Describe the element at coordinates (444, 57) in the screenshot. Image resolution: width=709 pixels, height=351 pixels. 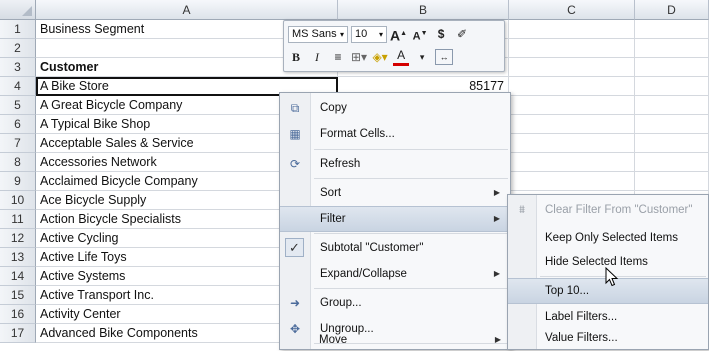
I see `merge-icon: ↔` at that location.